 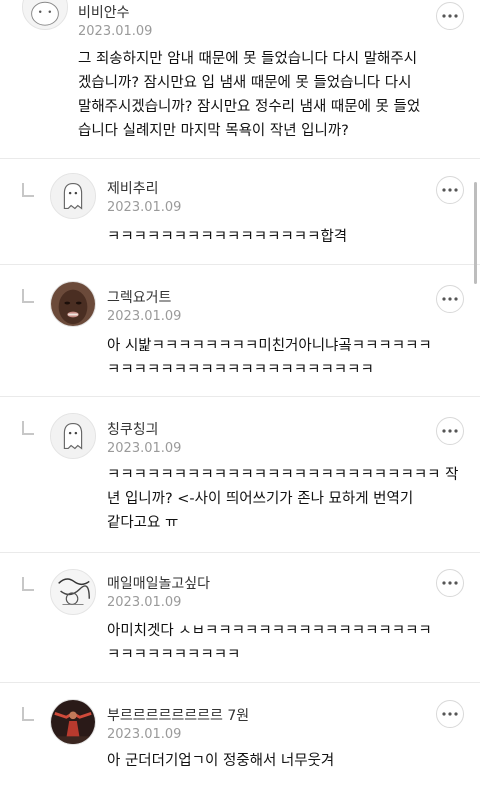 I want to click on scrollbar, so click(x=475, y=233).